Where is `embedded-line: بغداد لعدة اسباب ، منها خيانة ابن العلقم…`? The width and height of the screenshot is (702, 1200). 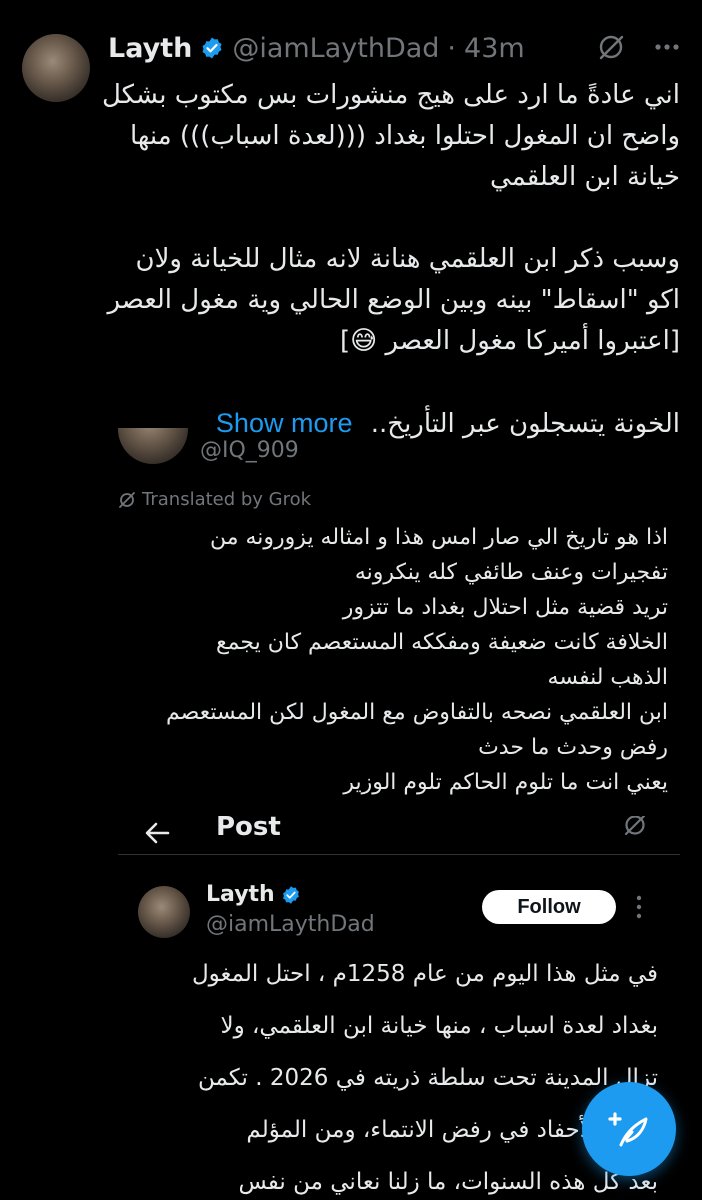 embedded-line: بغداد لعدة اسباب ، منها خيانة ابن العلقم… is located at coordinates (439, 1026).